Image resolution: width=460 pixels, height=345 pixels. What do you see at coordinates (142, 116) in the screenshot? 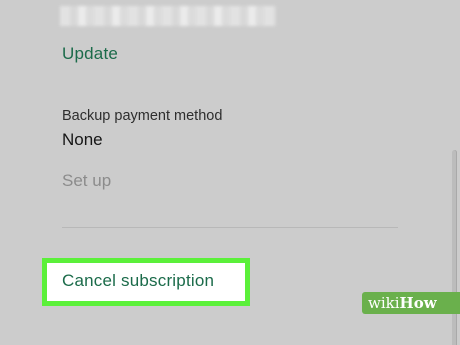
I see `backup-payment-label: Backup payment method` at bounding box center [142, 116].